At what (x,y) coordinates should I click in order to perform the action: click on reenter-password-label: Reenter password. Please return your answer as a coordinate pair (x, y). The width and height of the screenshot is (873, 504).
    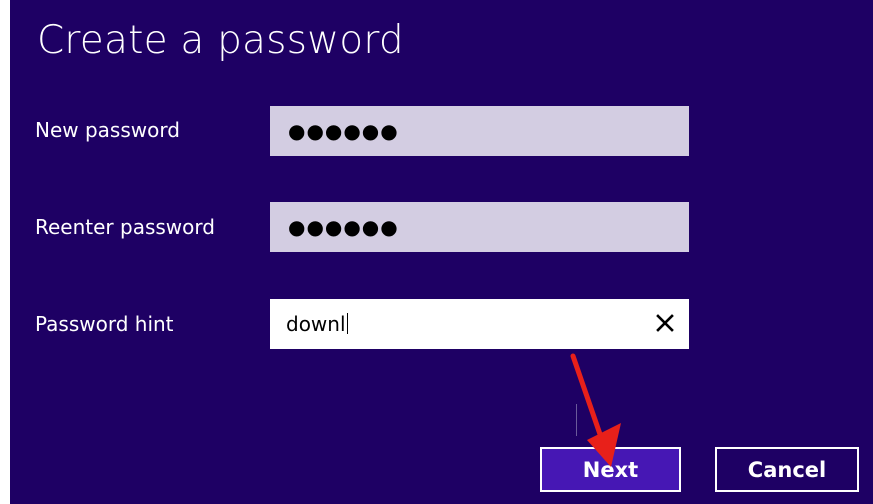
    Looking at the image, I should click on (125, 227).